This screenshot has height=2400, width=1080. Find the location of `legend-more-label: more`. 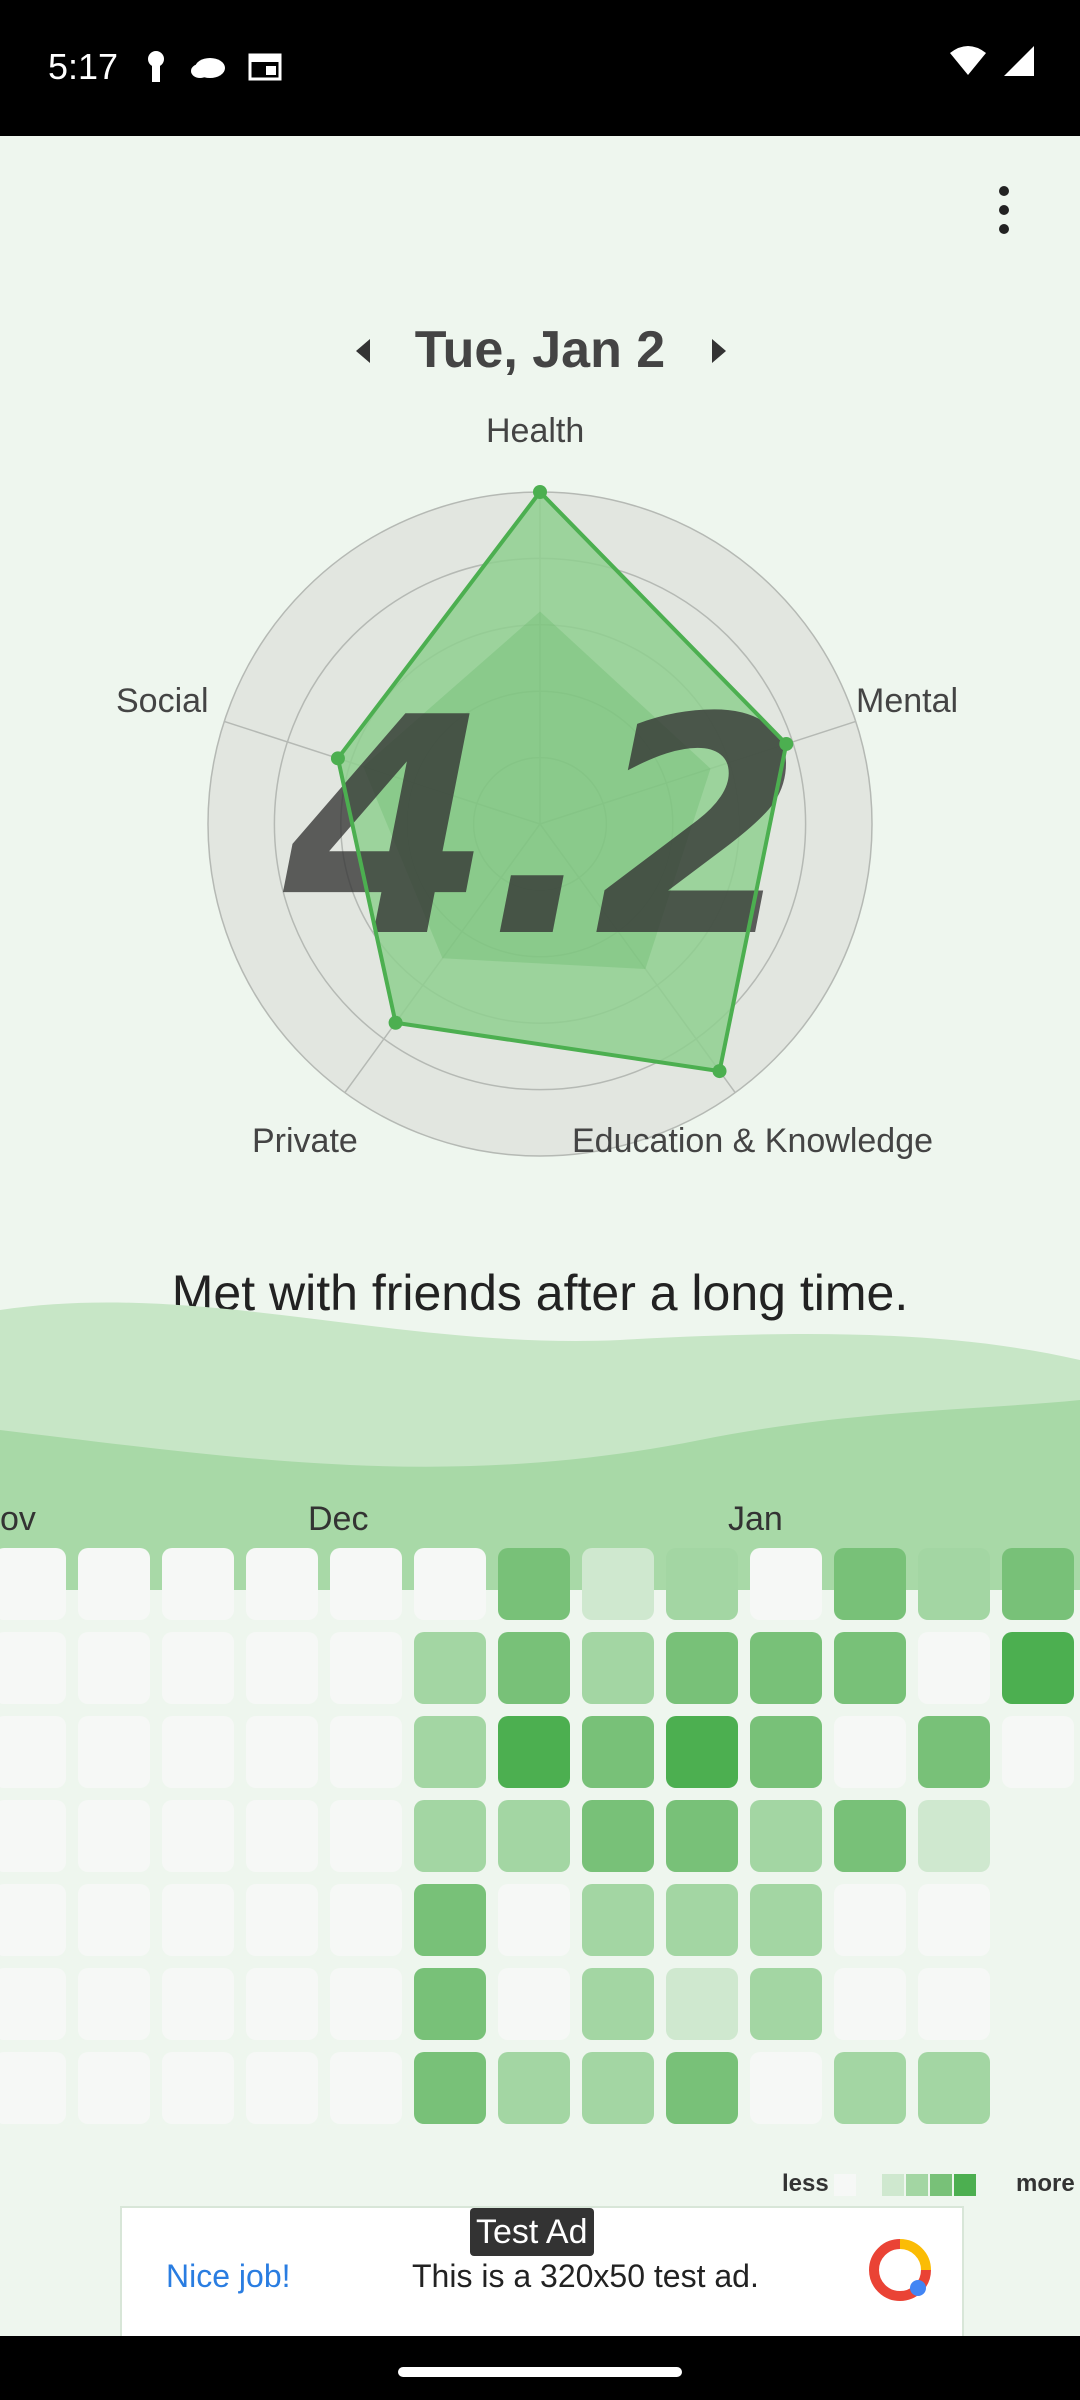

legend-more-label: more is located at coordinates (1045, 2183).